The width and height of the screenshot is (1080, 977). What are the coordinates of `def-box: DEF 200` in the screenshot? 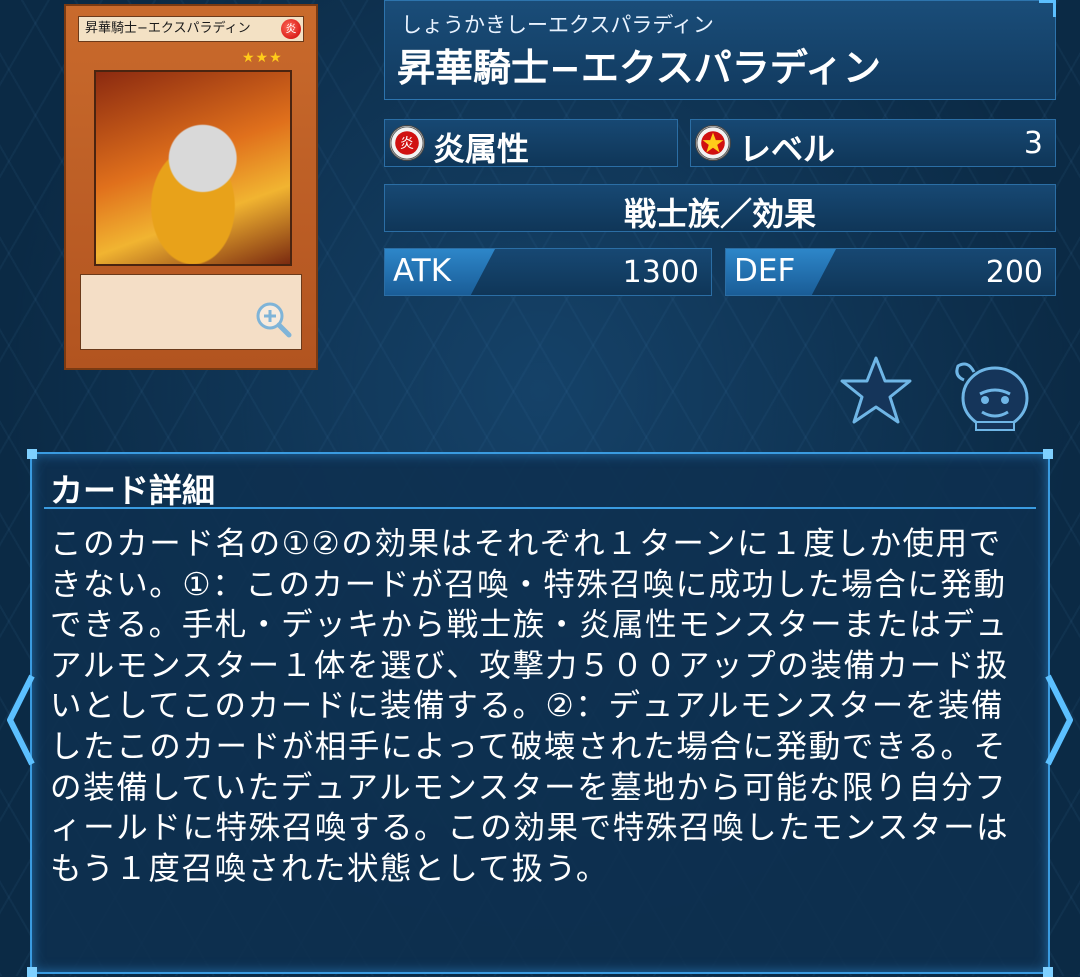 It's located at (890, 272).